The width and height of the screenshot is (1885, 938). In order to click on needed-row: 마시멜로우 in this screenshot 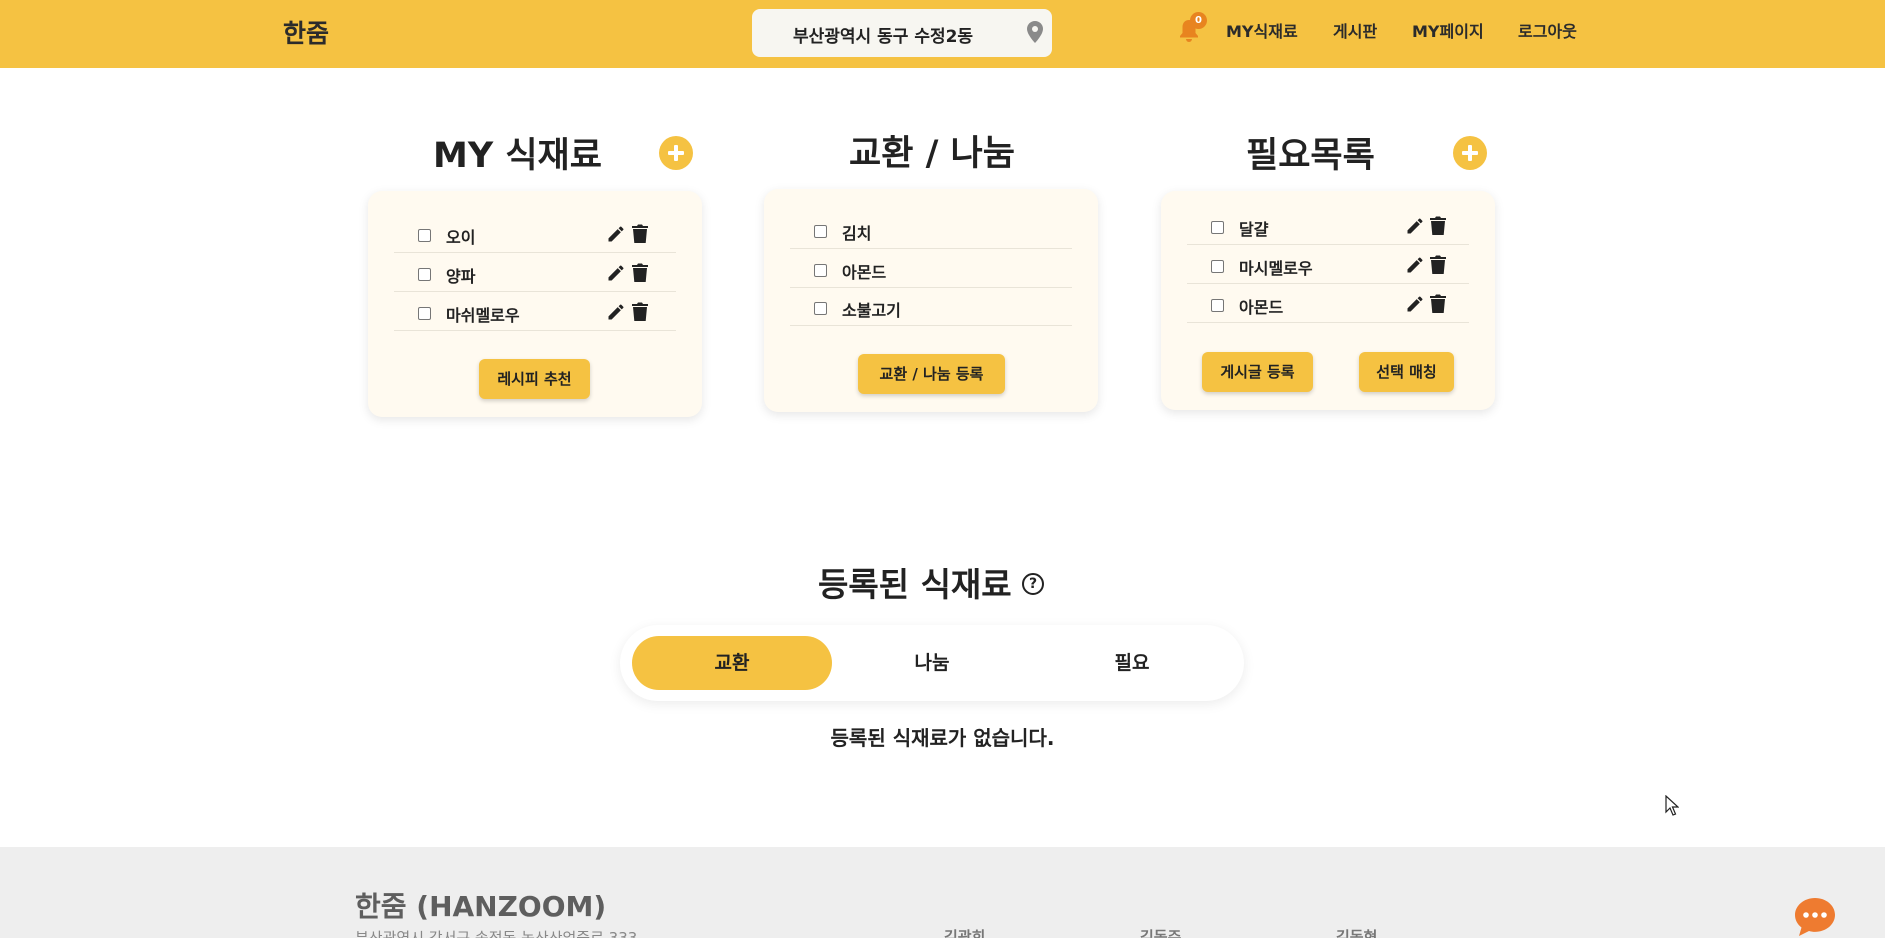, I will do `click(1328, 265)`.